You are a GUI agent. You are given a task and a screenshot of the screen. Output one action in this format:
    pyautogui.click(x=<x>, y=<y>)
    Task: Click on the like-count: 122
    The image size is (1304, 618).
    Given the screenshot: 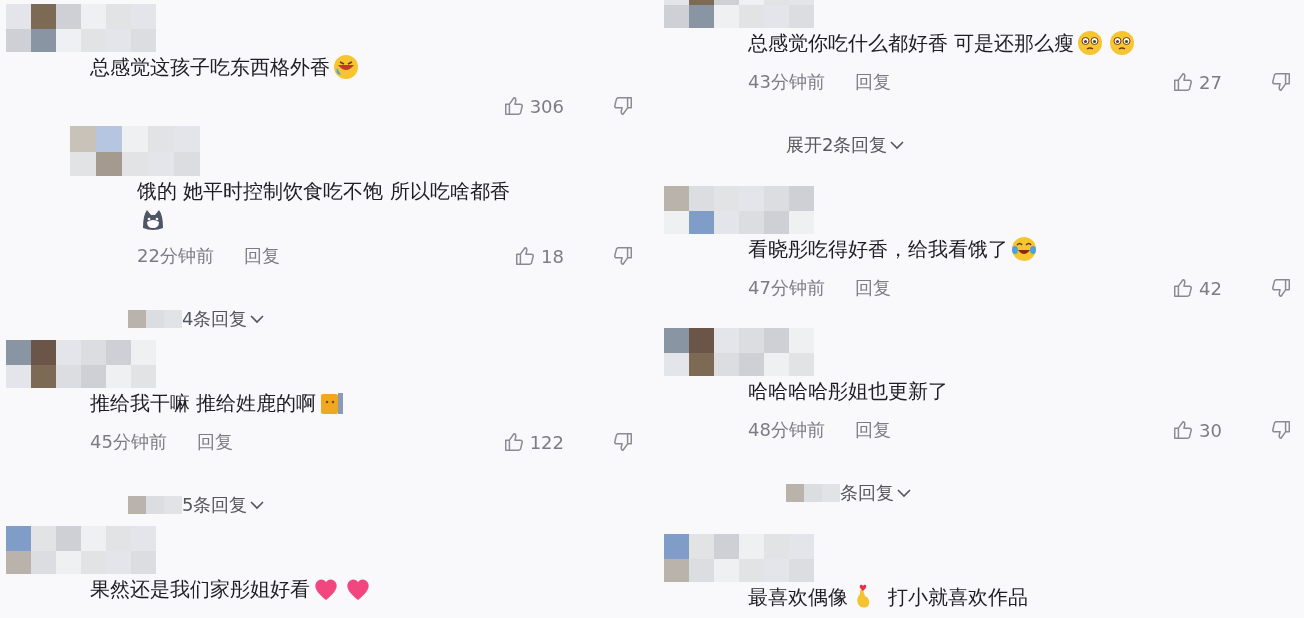 What is the action you would take?
    pyautogui.click(x=546, y=442)
    